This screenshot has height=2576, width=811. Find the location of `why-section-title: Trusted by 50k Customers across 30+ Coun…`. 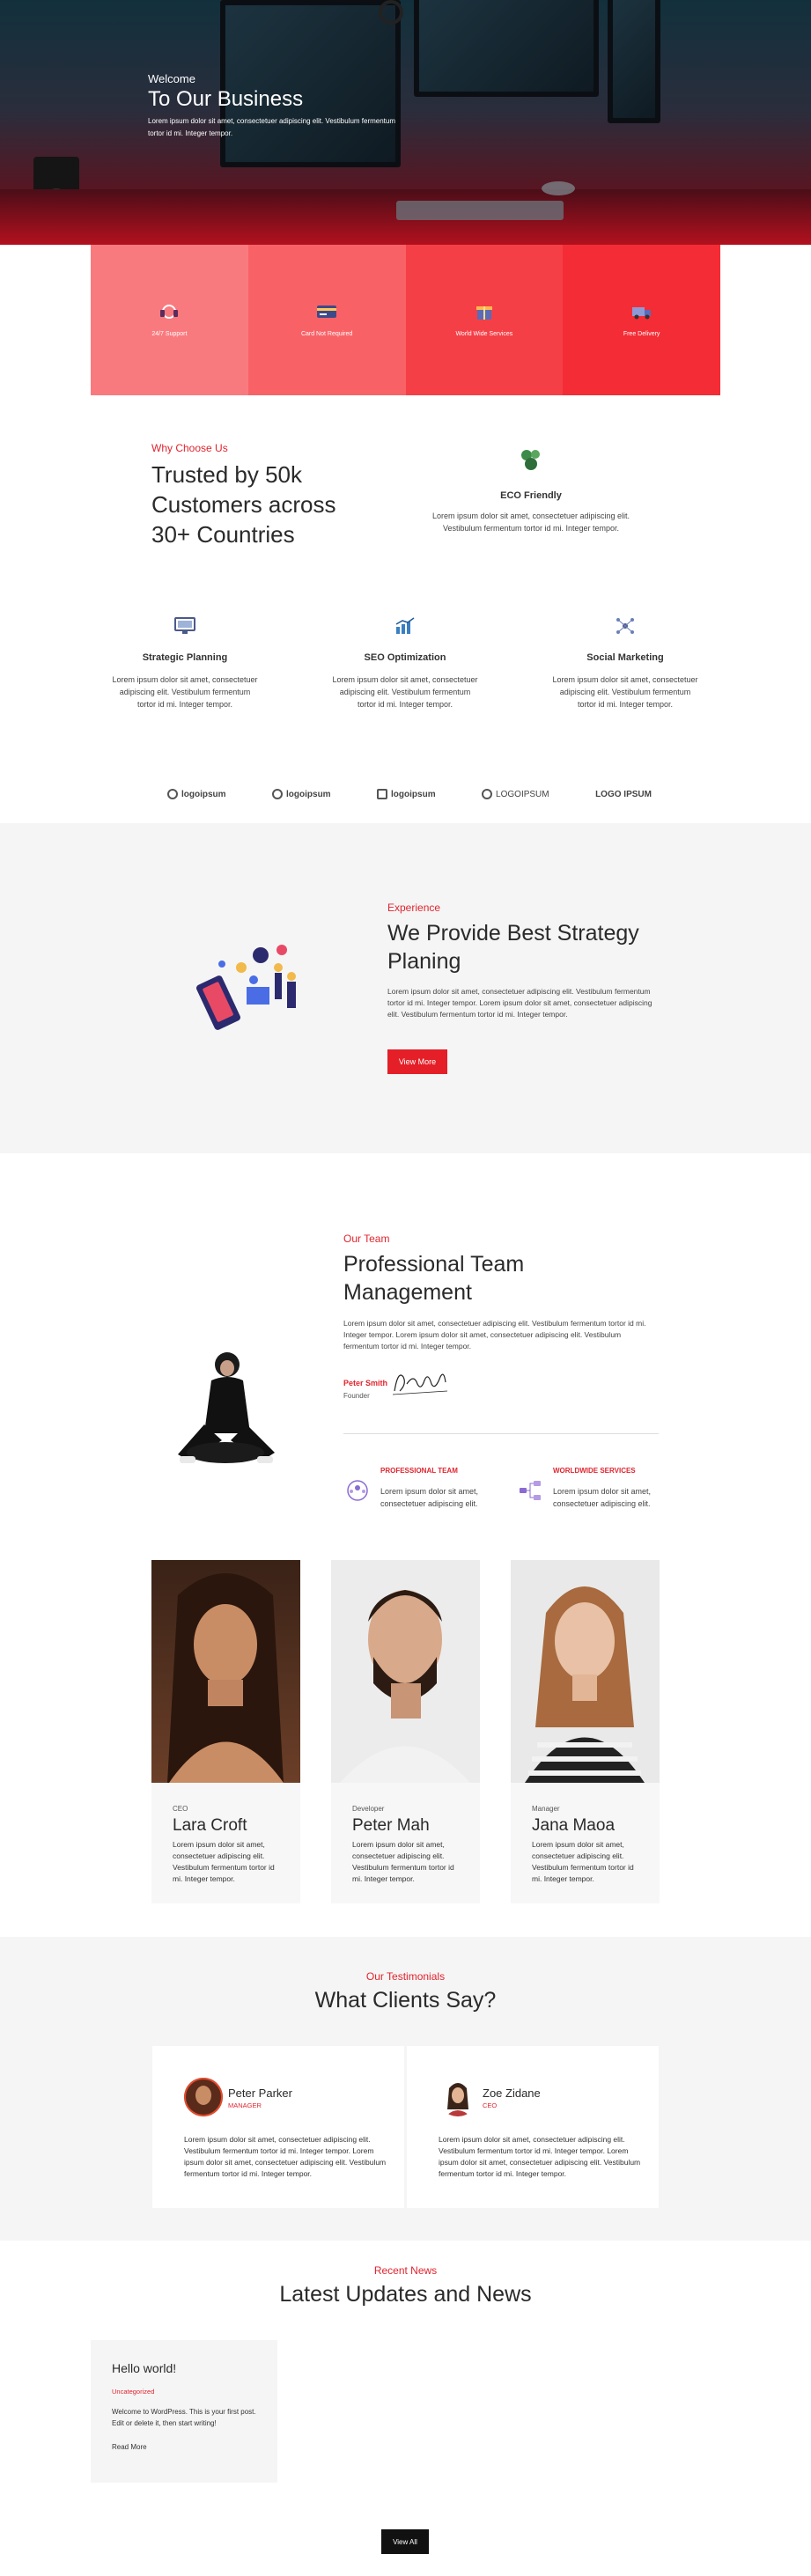

why-section-title: Trusted by 50k Customers across 30+ Coun… is located at coordinates (243, 505).